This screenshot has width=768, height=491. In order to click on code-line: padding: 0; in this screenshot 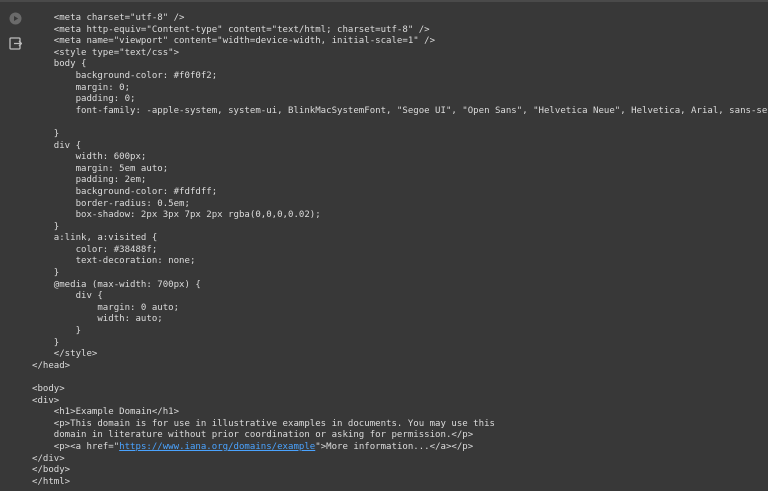, I will do `click(84, 99)`.